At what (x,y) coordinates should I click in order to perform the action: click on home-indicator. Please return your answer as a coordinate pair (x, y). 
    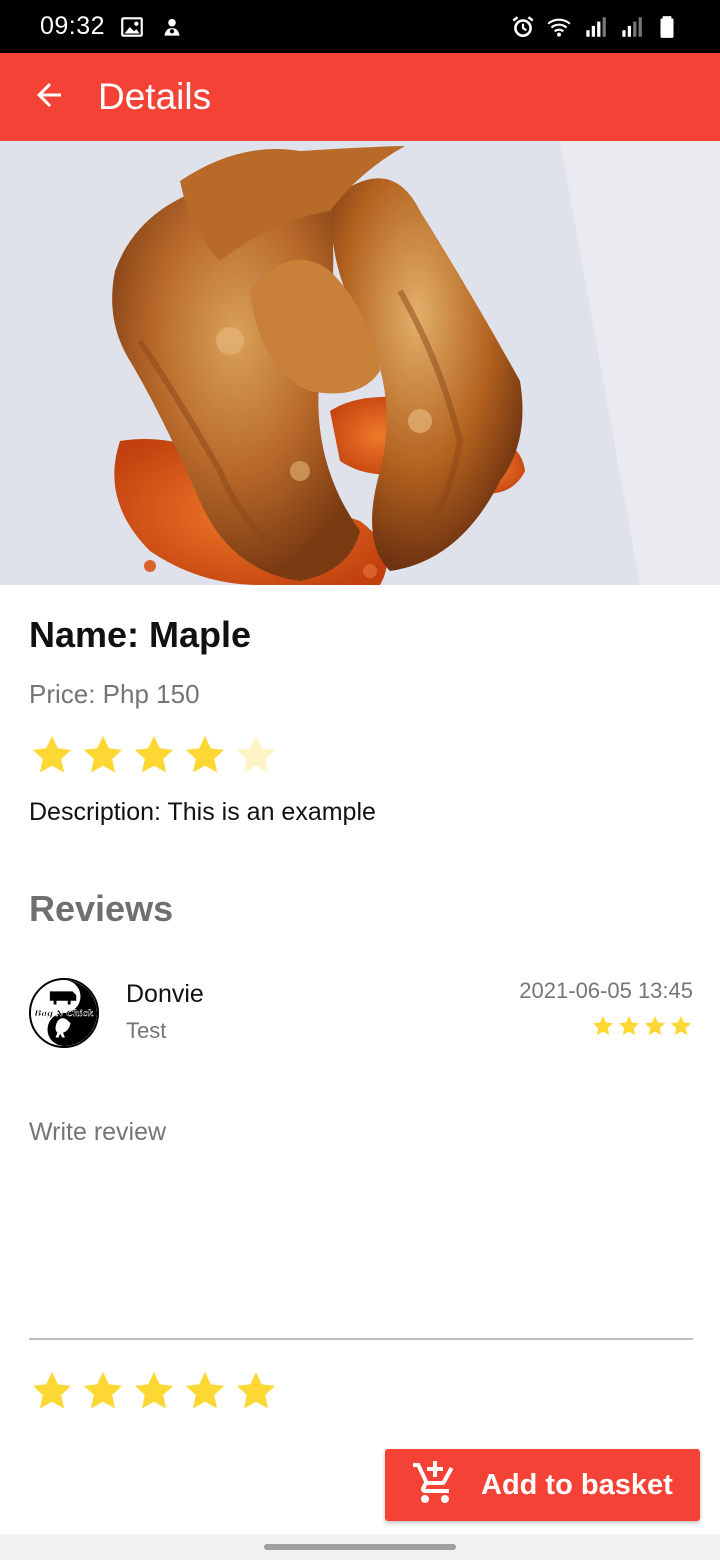
    Looking at the image, I should click on (360, 1547).